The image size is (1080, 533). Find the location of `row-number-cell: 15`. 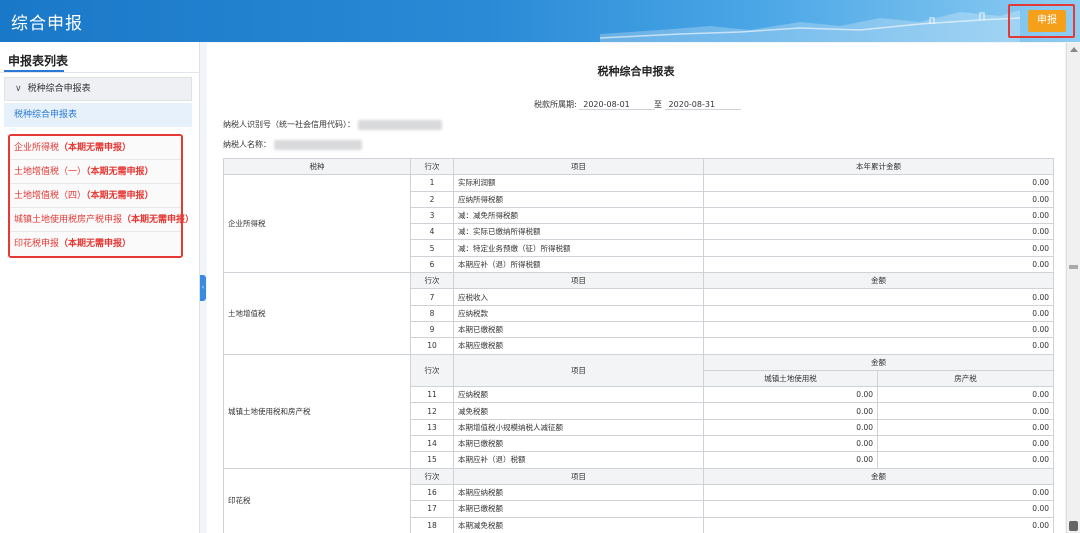

row-number-cell: 15 is located at coordinates (432, 460).